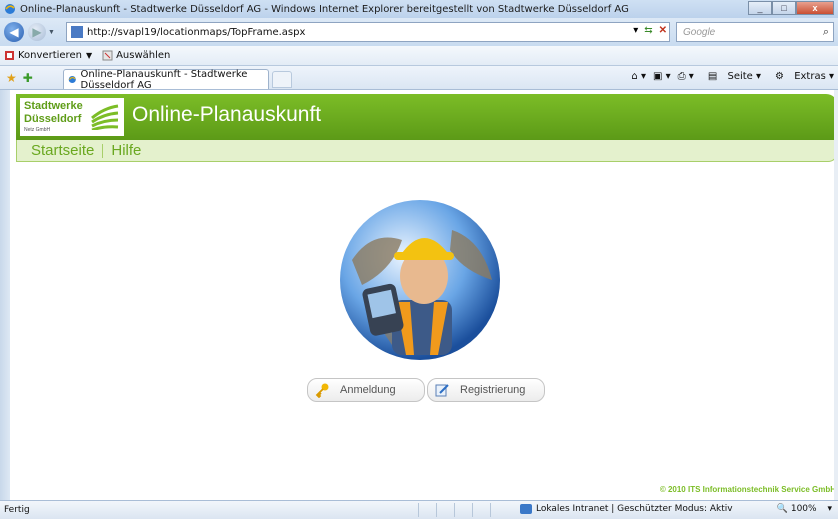 This screenshot has height=519, width=838. Describe the element at coordinates (755, 32) in the screenshot. I see `search-field: Google ⌕` at that location.